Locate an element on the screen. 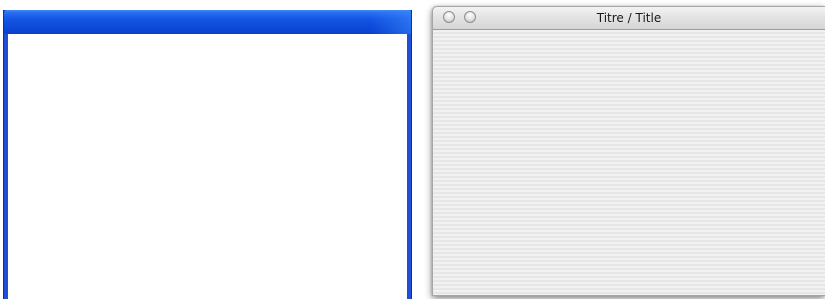 The width and height of the screenshot is (825, 299). mac-window-title: Titre / Title is located at coordinates (629, 18).